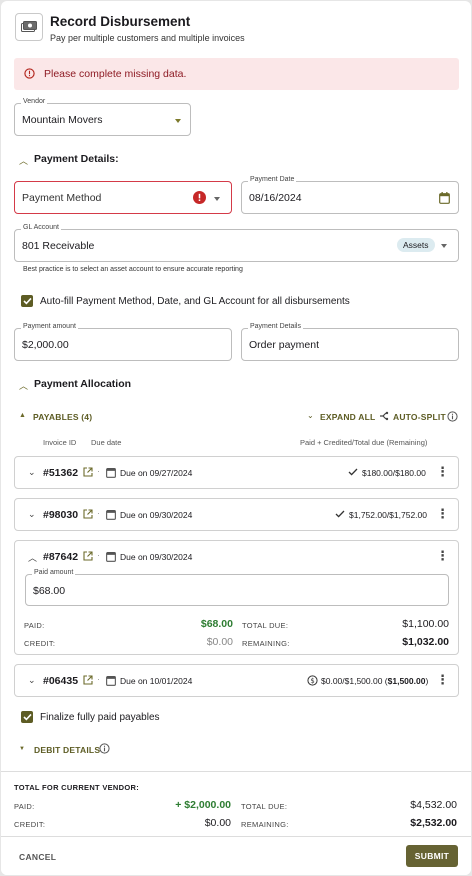 The width and height of the screenshot is (472, 876). I want to click on due-date: Due on 09/30/2024, so click(156, 515).